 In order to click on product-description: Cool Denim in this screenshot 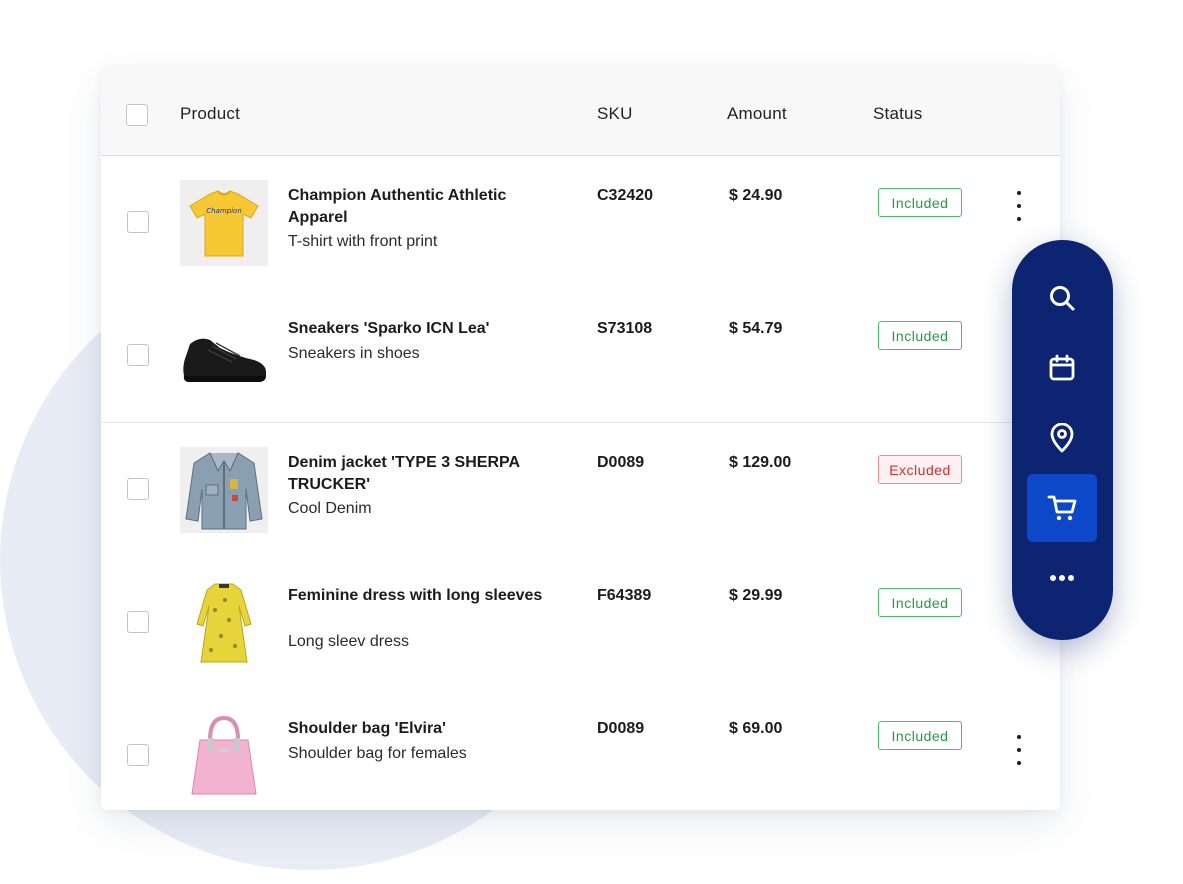, I will do `click(330, 508)`.